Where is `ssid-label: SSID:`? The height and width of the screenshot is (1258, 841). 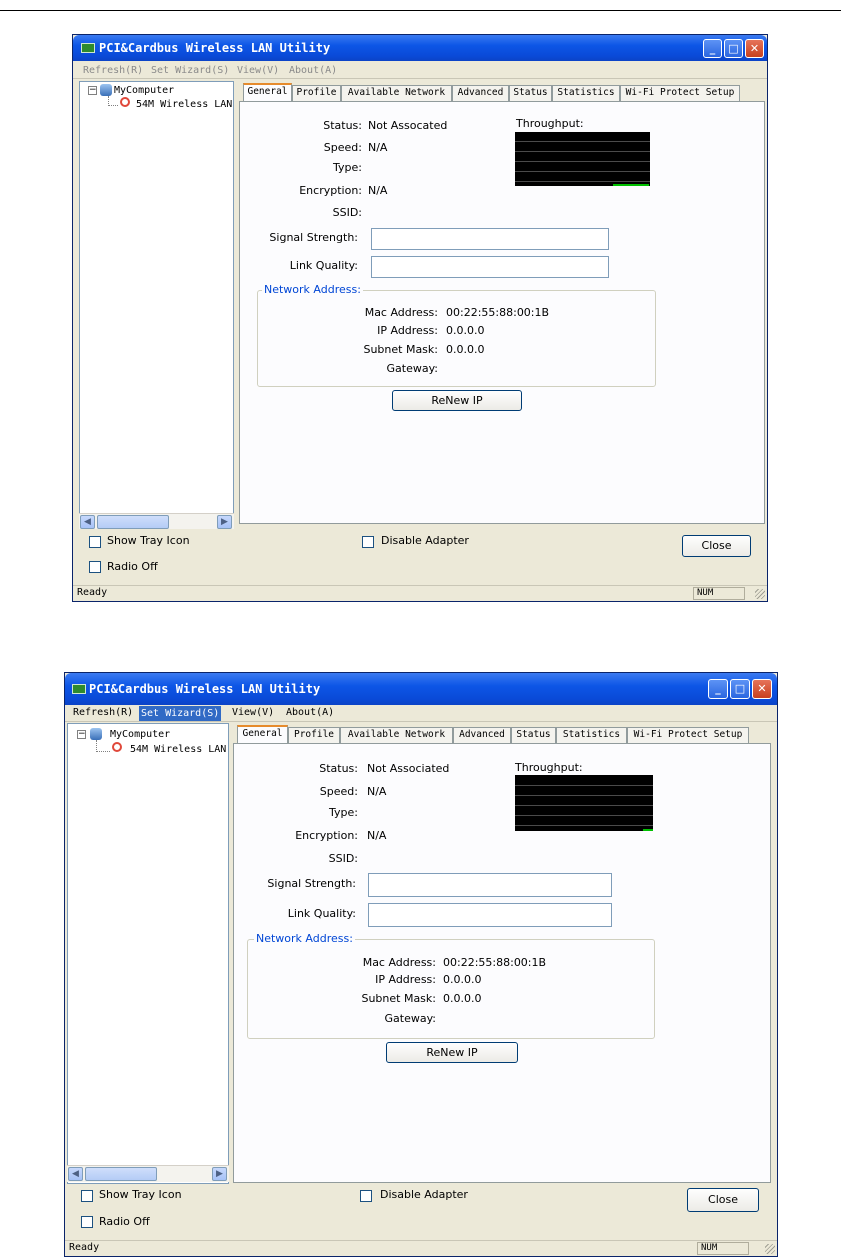 ssid-label: SSID: is located at coordinates (343, 858).